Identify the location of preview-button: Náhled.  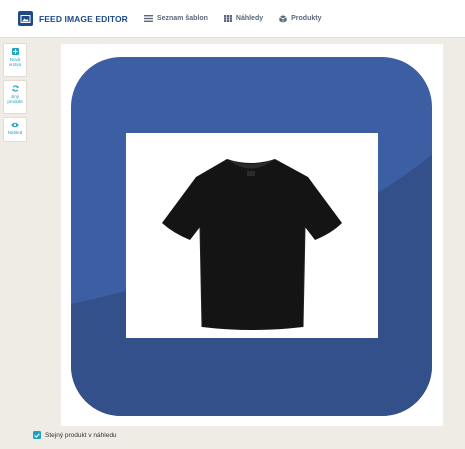
(15, 129).